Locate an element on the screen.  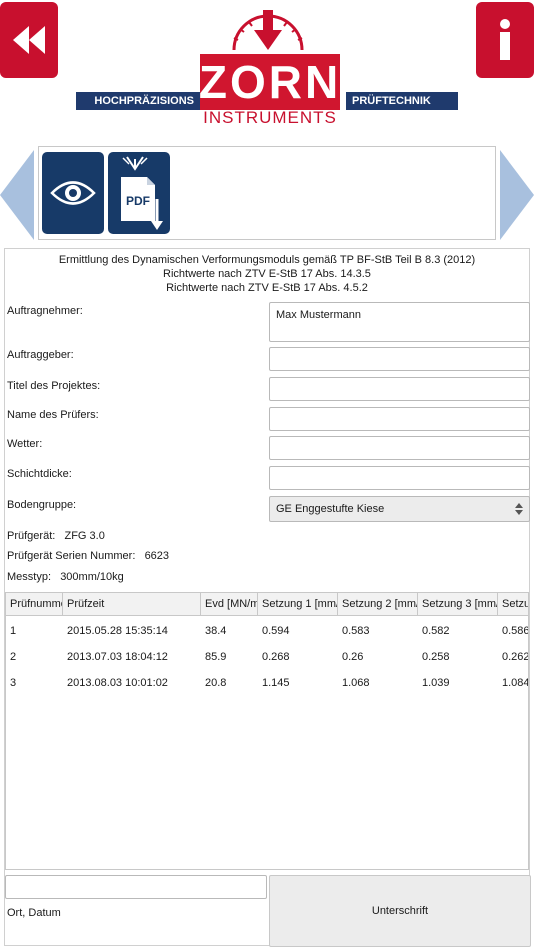
table-cell: 0.583 is located at coordinates (356, 631).